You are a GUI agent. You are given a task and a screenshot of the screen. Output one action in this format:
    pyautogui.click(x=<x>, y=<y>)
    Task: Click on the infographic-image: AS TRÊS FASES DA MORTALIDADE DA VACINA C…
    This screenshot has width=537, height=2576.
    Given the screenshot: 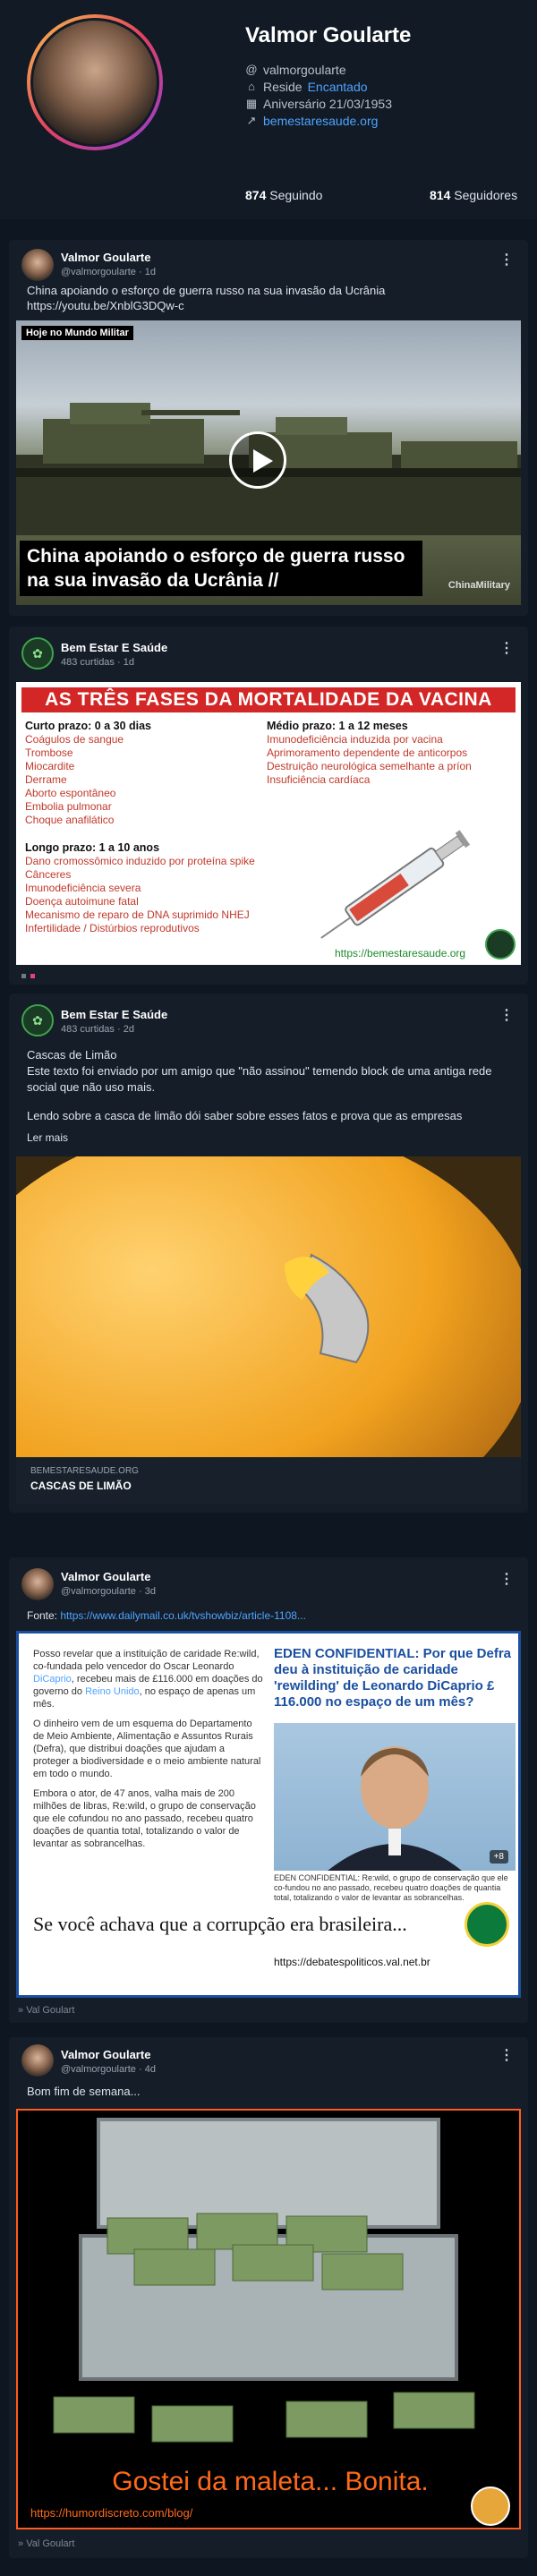 What is the action you would take?
    pyautogui.click(x=268, y=823)
    